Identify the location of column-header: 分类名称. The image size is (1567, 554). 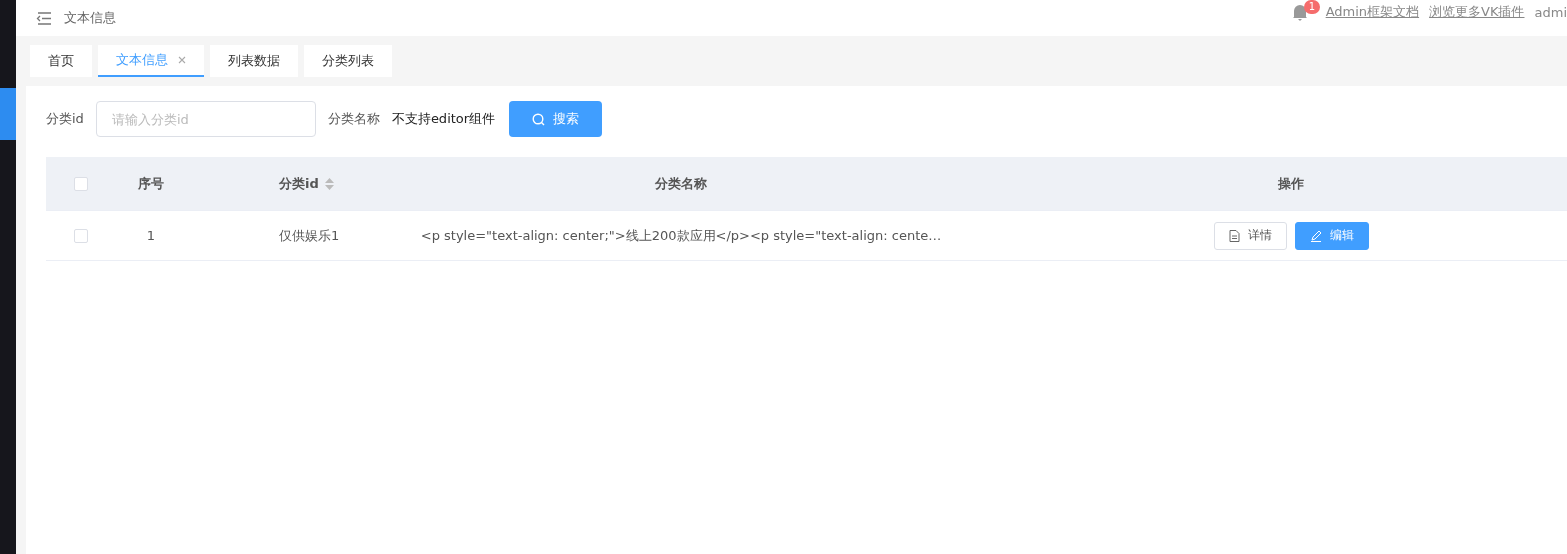
(681, 183).